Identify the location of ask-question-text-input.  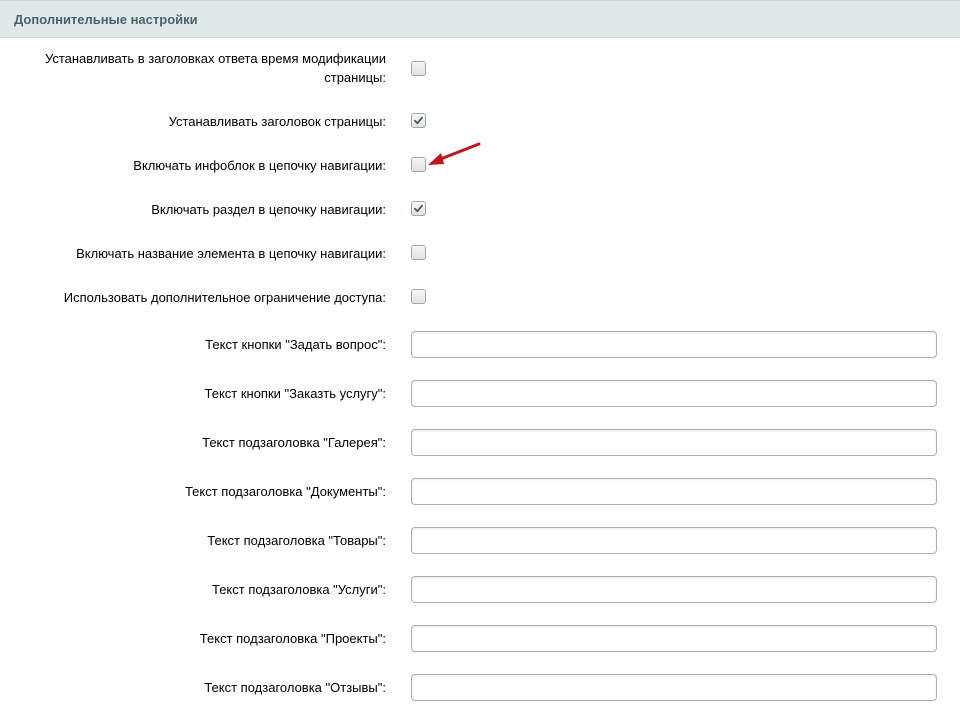
(674, 344).